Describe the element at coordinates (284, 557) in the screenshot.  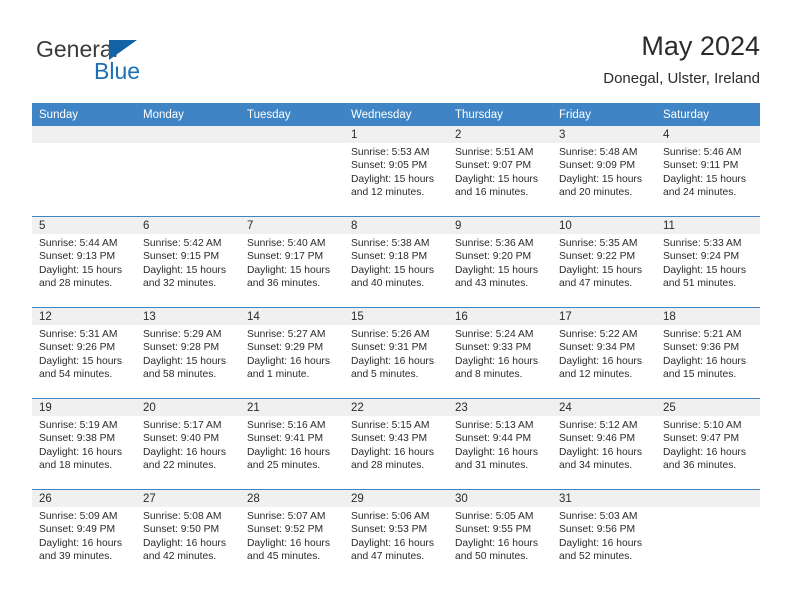
I see `daylight-text-line2: and 45 minutes.` at that location.